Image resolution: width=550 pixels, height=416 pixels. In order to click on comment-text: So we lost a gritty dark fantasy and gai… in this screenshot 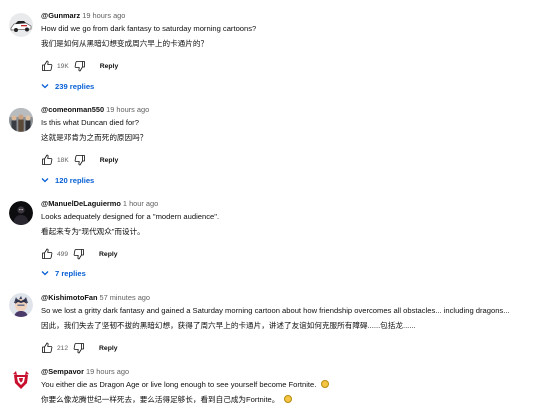, I will do `click(275, 310)`.